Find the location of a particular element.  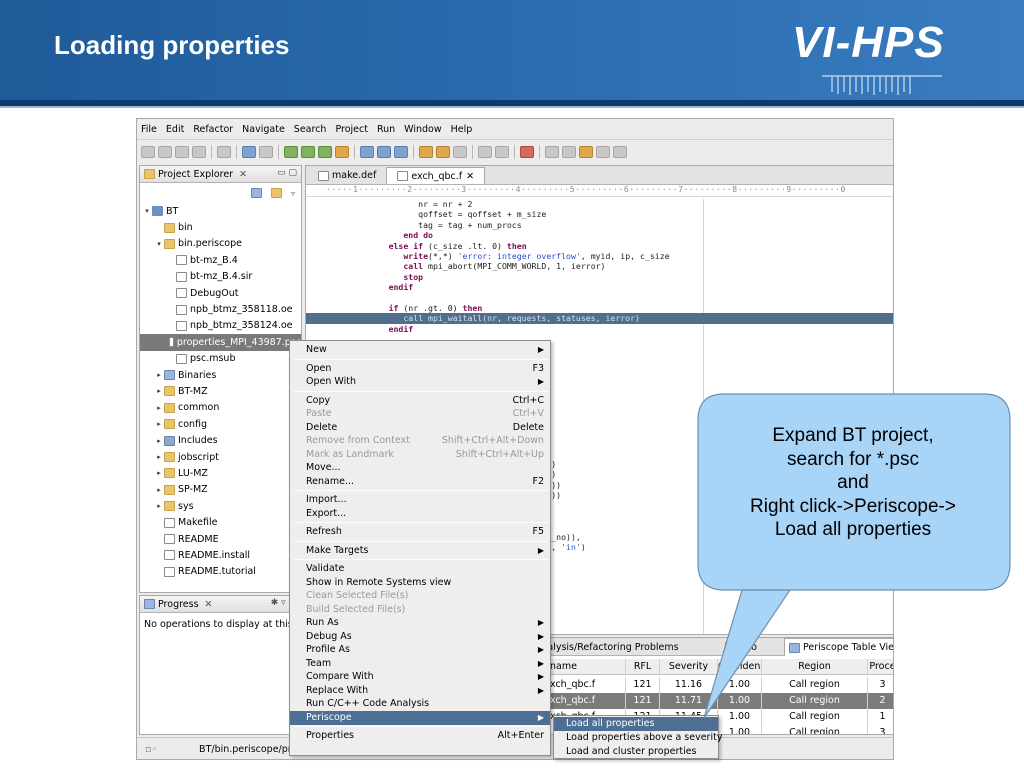

run-icon is located at coordinates (308, 151).